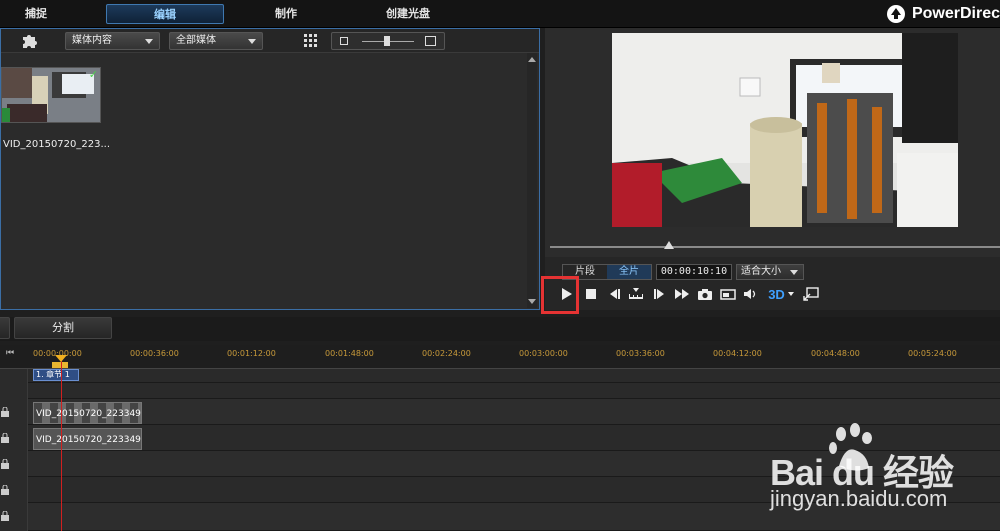 The width and height of the screenshot is (1000, 531). What do you see at coordinates (500, 329) in the screenshot?
I see `timeline-toolbar: 分割` at bounding box center [500, 329].